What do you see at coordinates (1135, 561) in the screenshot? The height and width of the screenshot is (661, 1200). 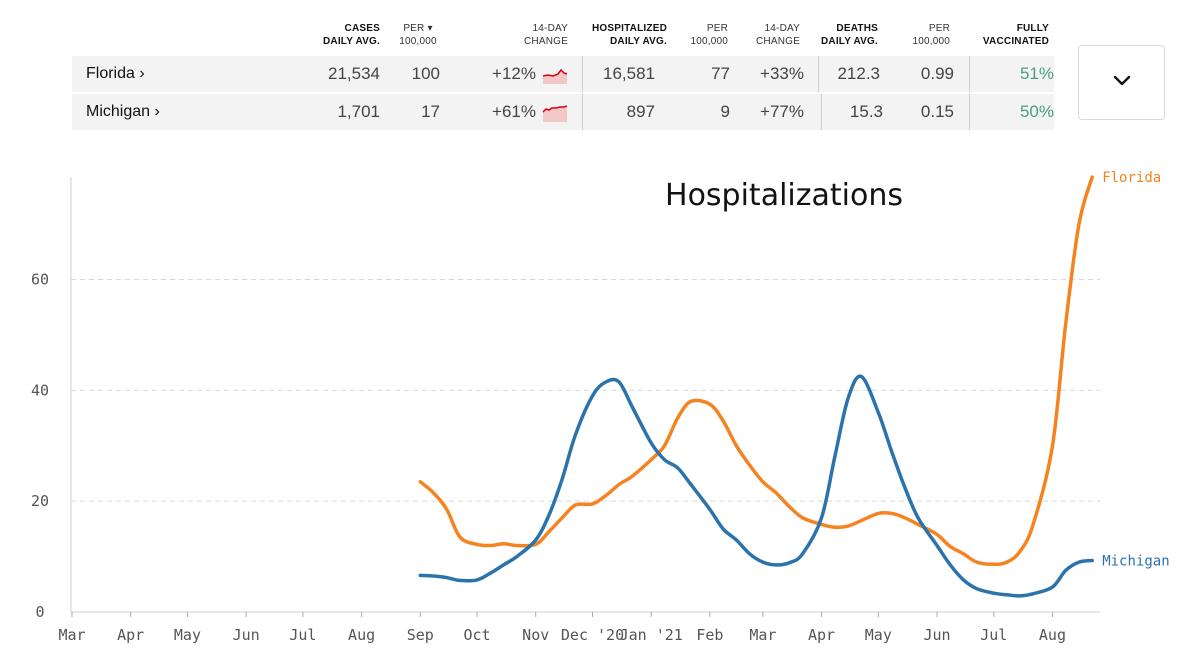 I see `series-label-michigan: Michigan` at bounding box center [1135, 561].